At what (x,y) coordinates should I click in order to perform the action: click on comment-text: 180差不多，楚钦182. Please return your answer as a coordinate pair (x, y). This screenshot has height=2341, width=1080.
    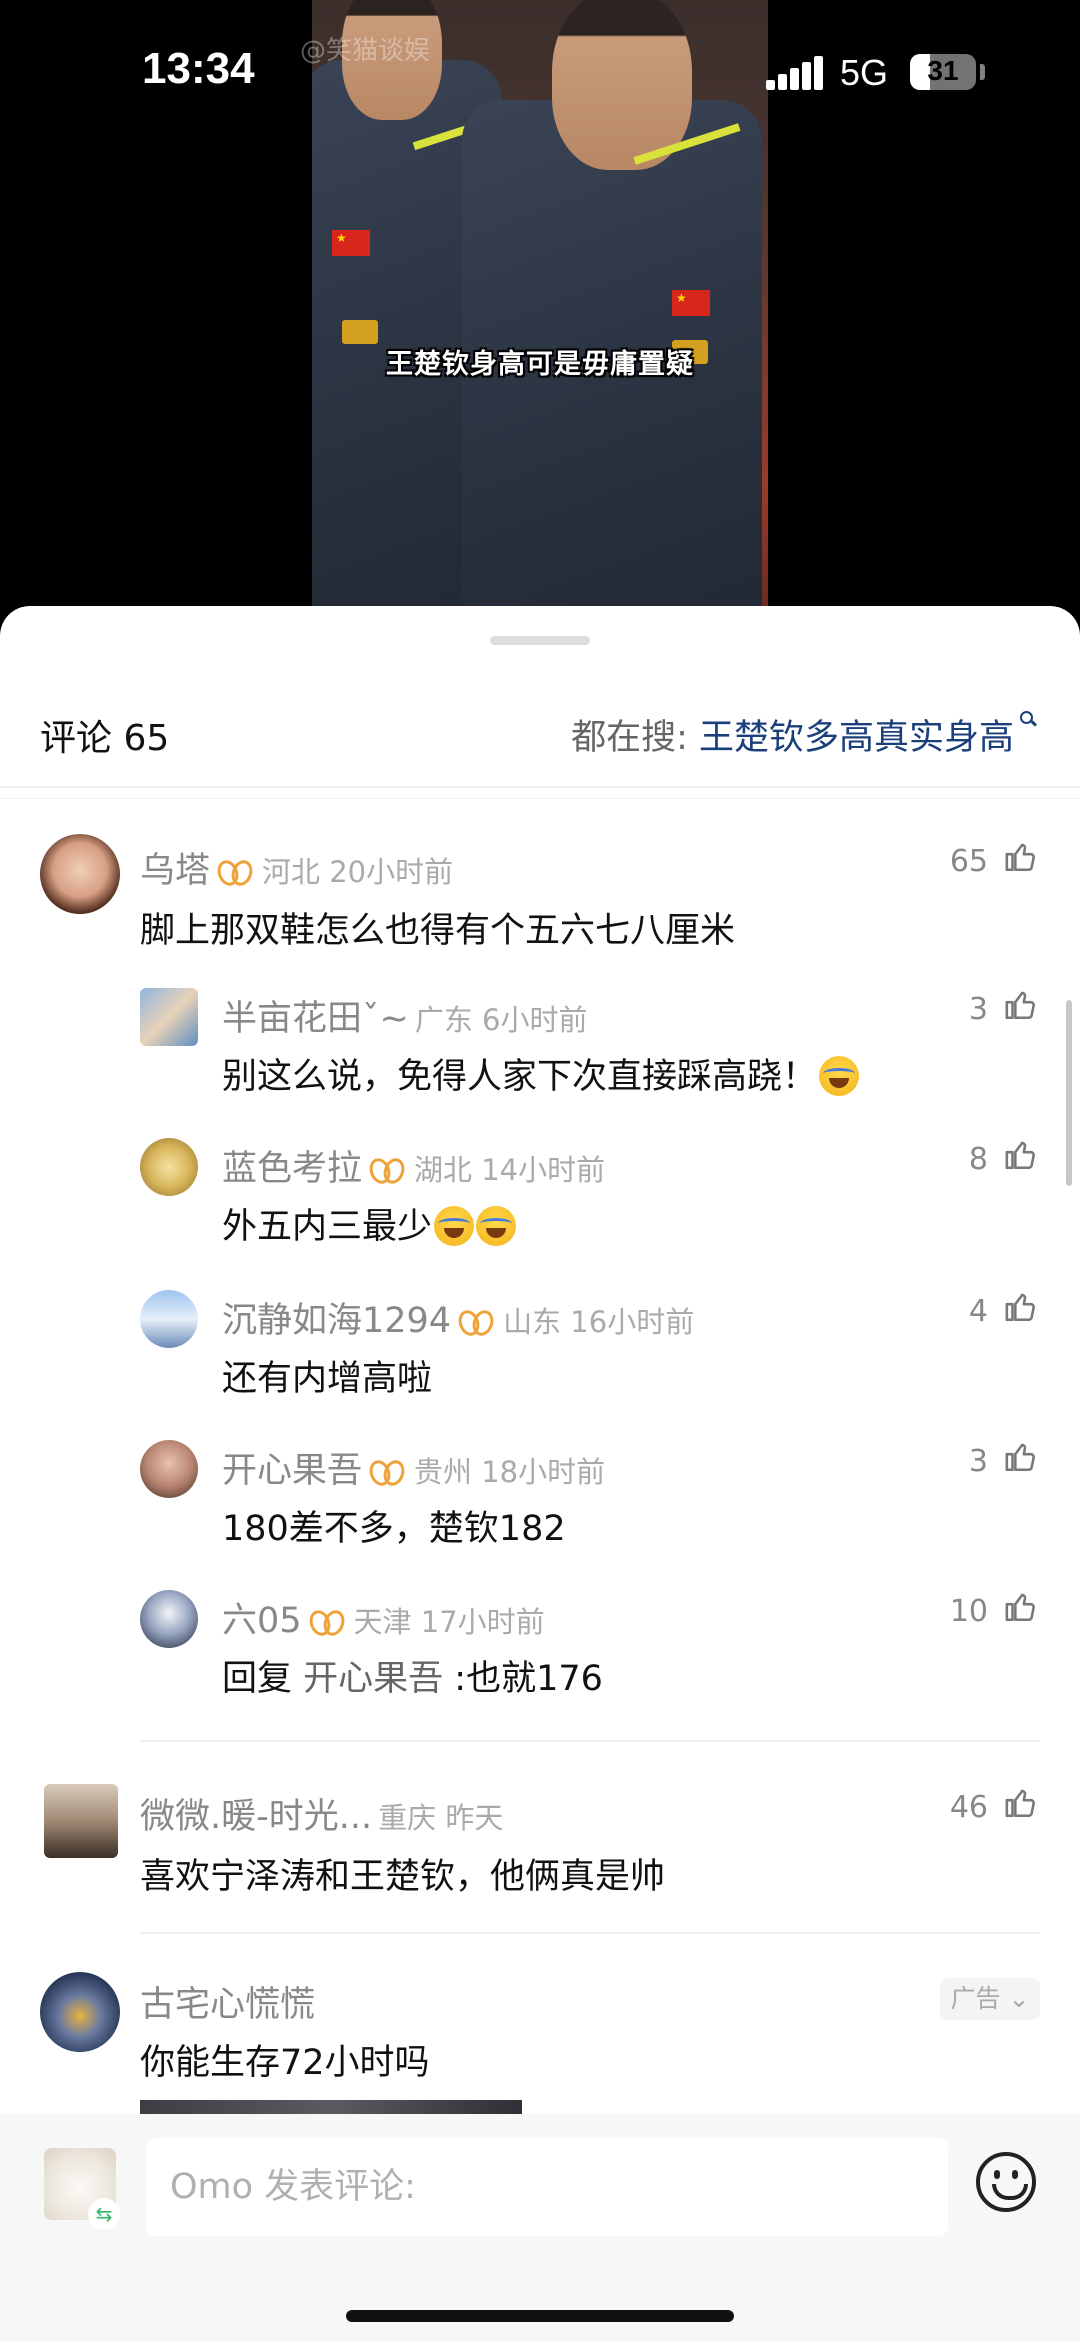
    Looking at the image, I should click on (394, 1529).